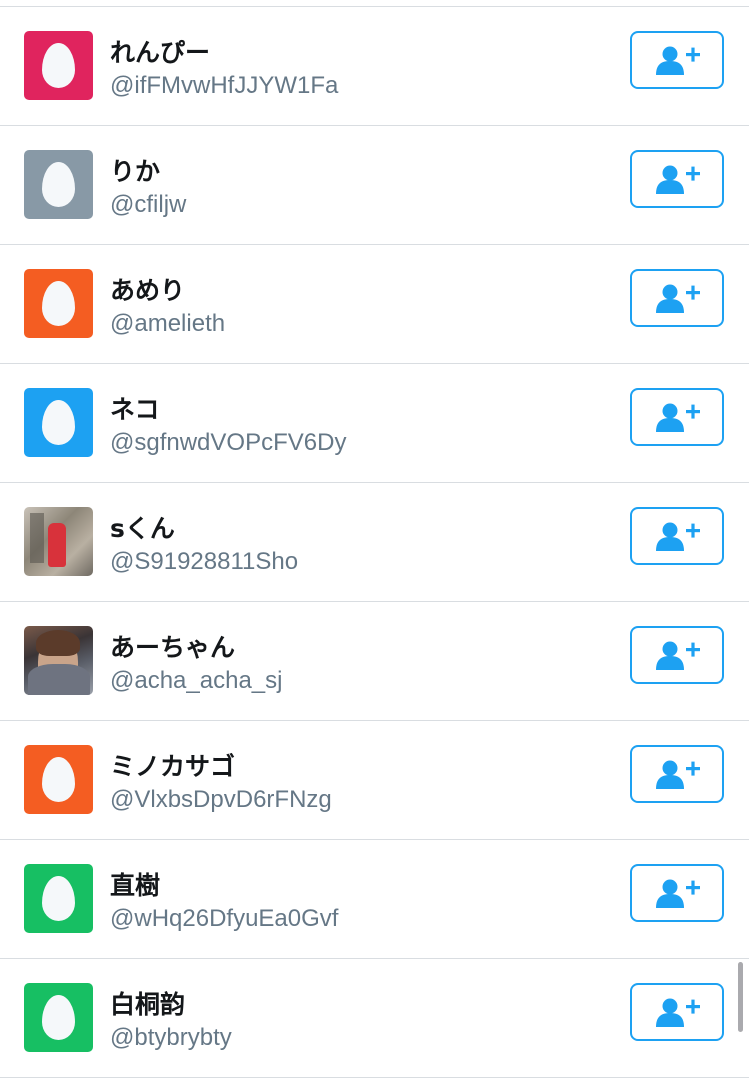 The image size is (749, 1079). What do you see at coordinates (135, 172) in the screenshot?
I see `display-name: りか` at bounding box center [135, 172].